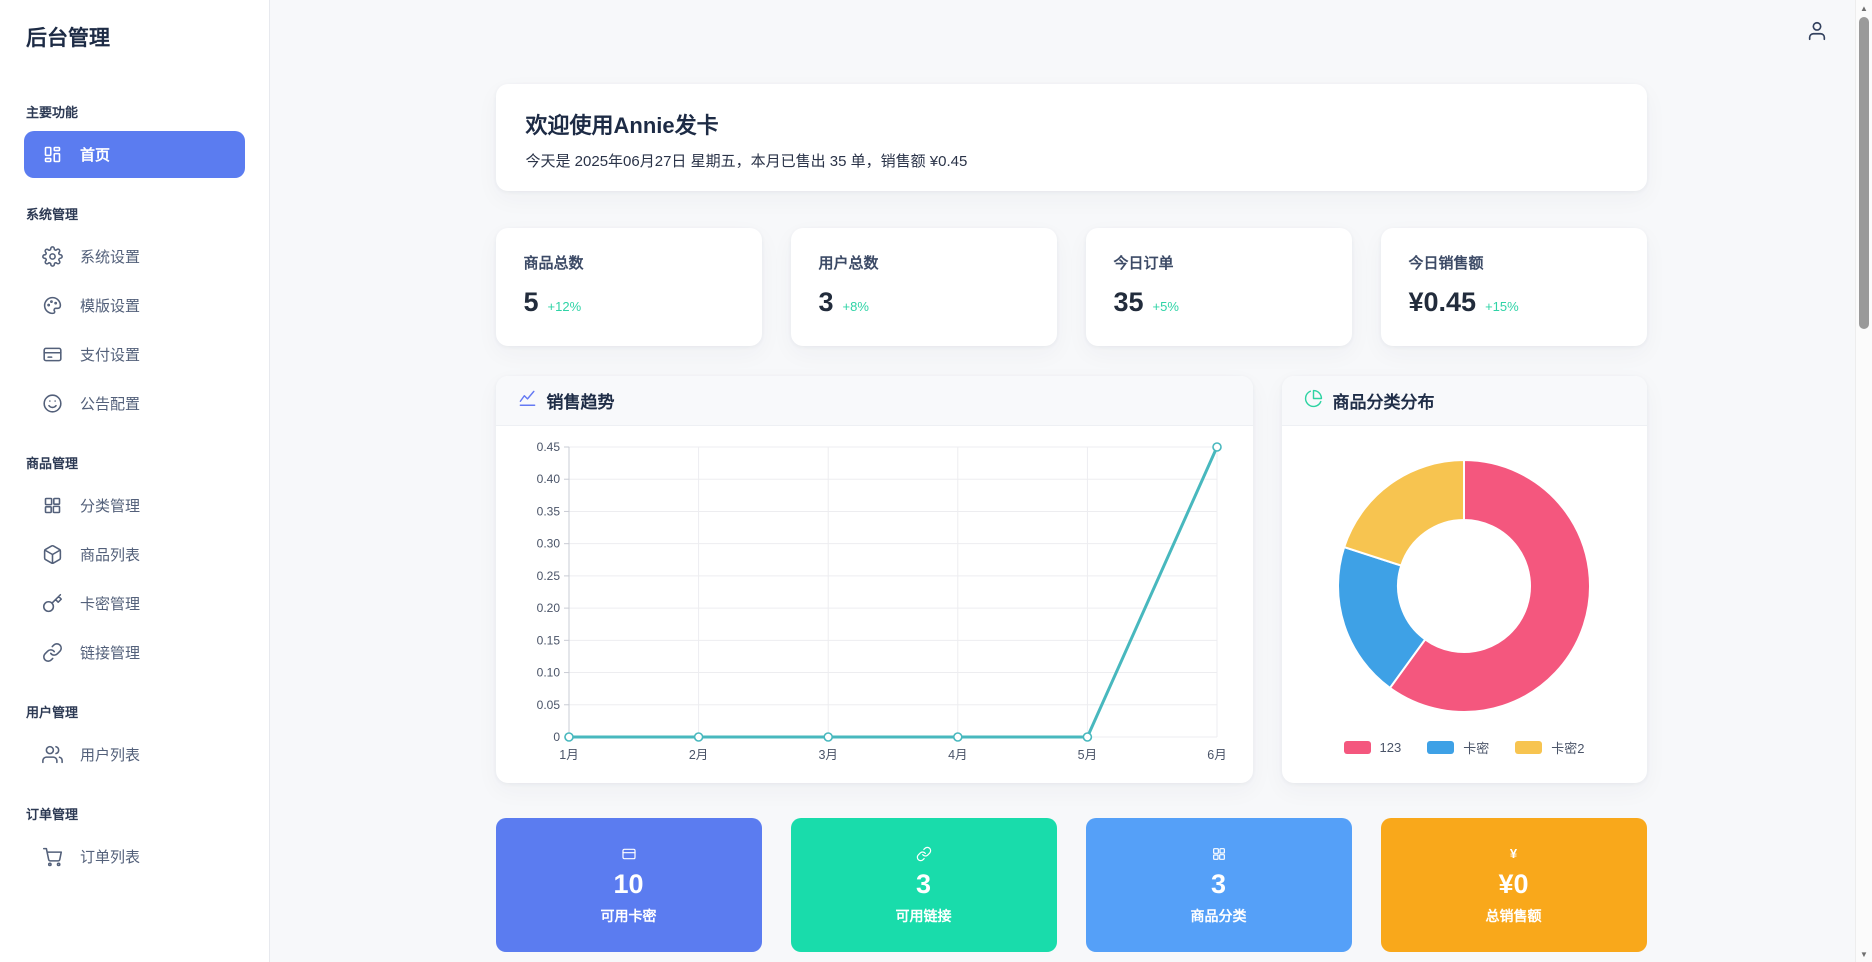 Image resolution: width=1872 pixels, height=962 pixels. I want to click on category-pie-title: 商品分类分布, so click(1383, 402).